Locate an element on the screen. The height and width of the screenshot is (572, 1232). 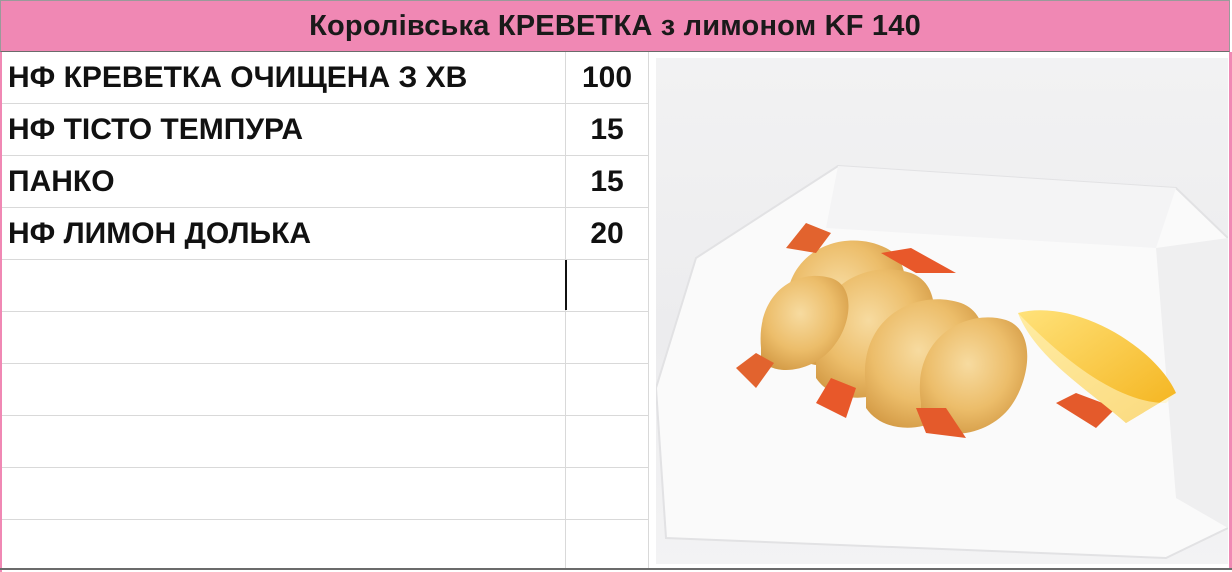
bottom-border is located at coordinates (616, 569).